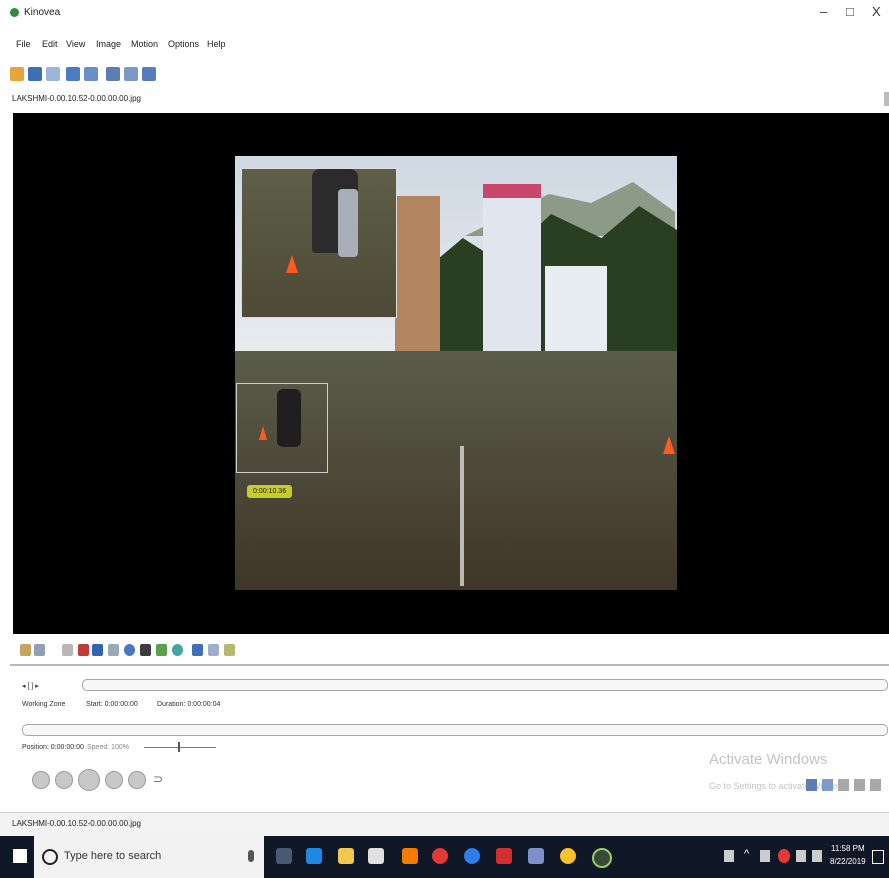 The image size is (889, 878). Describe the element at coordinates (168, 651) in the screenshot. I see `drawing-toolbar` at that location.